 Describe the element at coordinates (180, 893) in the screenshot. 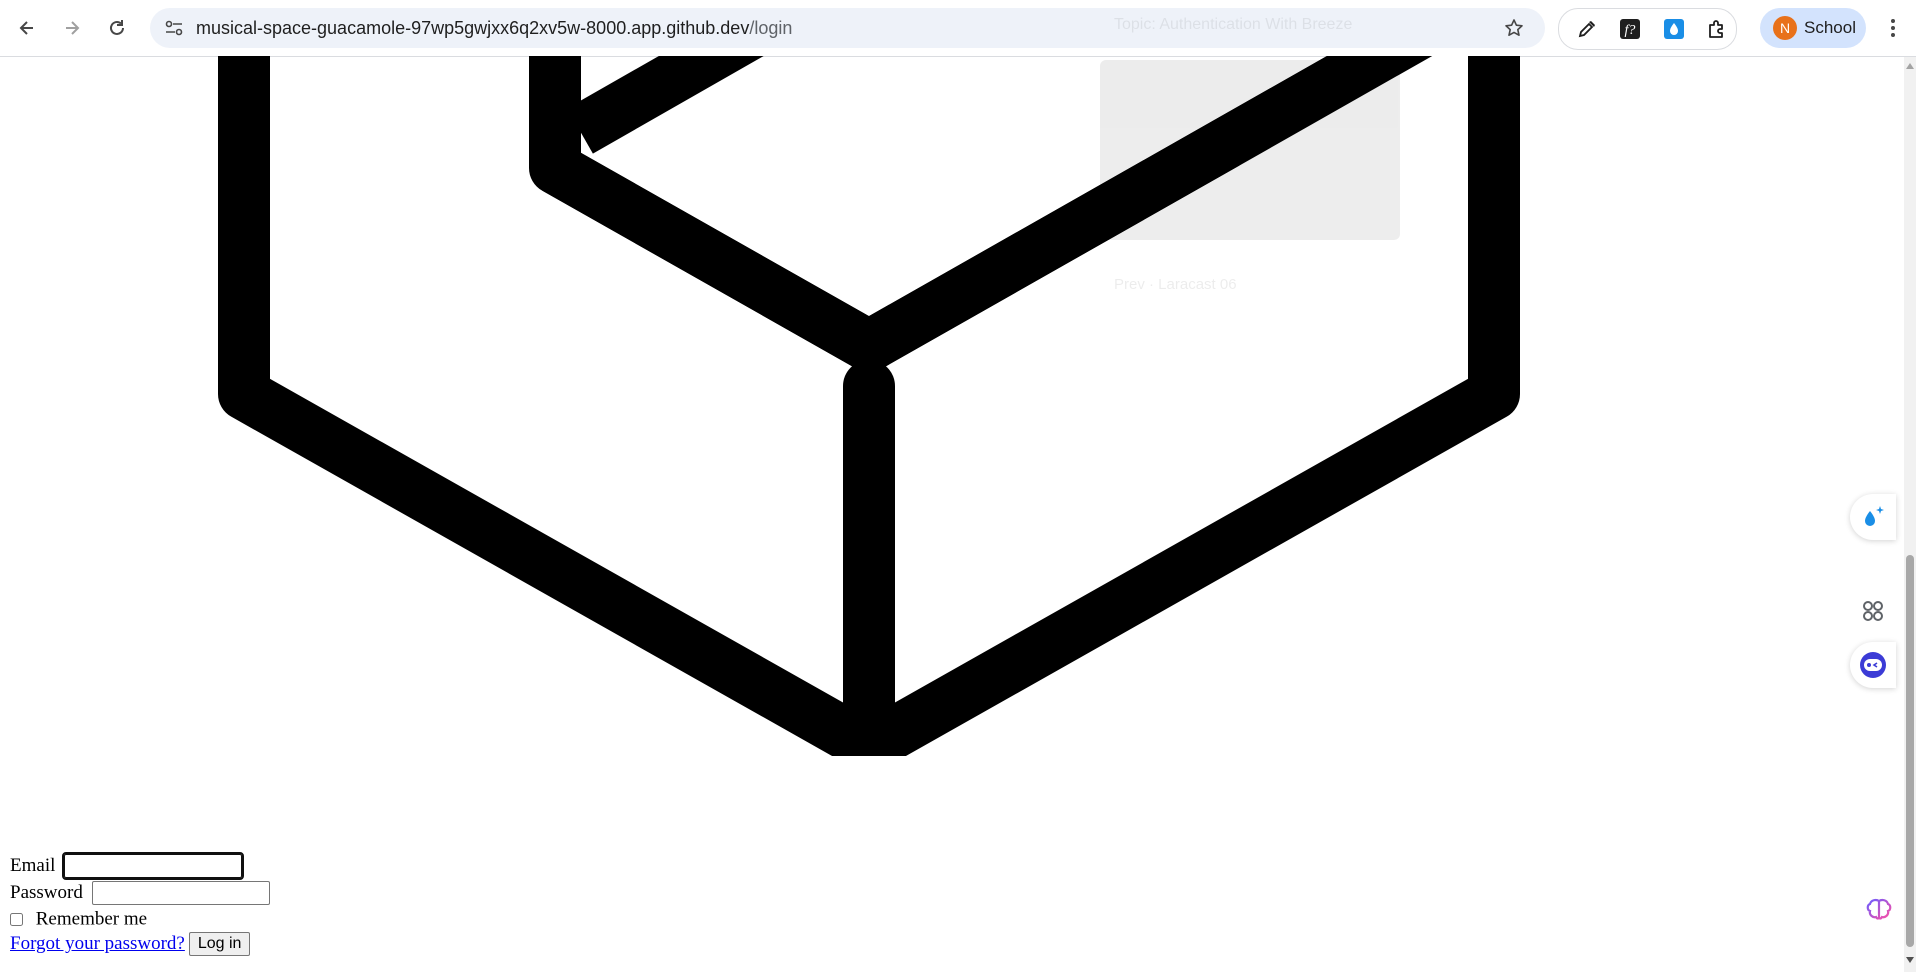

I see `password-field` at that location.